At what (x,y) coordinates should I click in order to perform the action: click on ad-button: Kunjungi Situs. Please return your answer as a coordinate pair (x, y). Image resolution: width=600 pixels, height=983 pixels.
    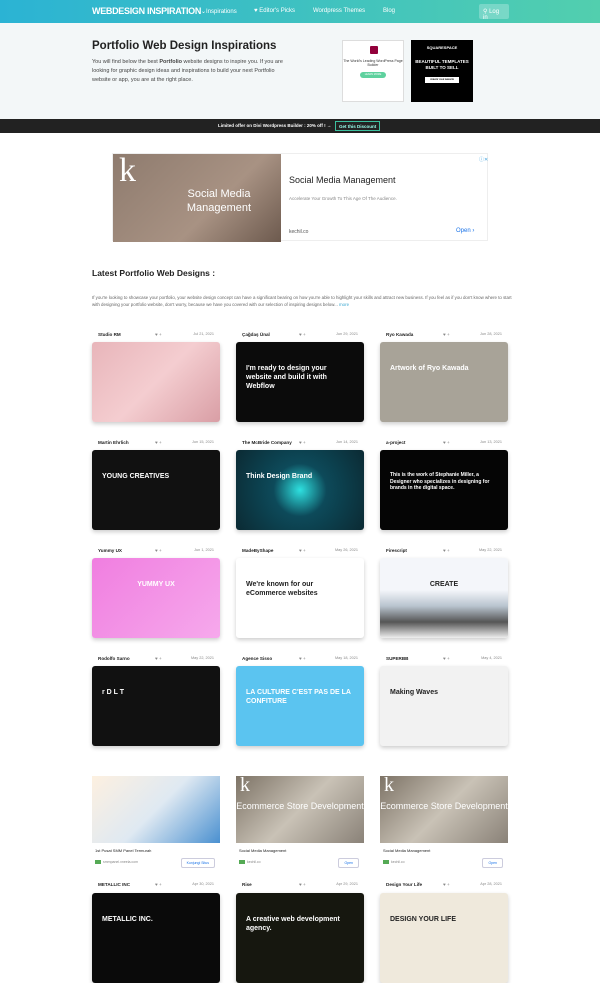
    Looking at the image, I should click on (197, 863).